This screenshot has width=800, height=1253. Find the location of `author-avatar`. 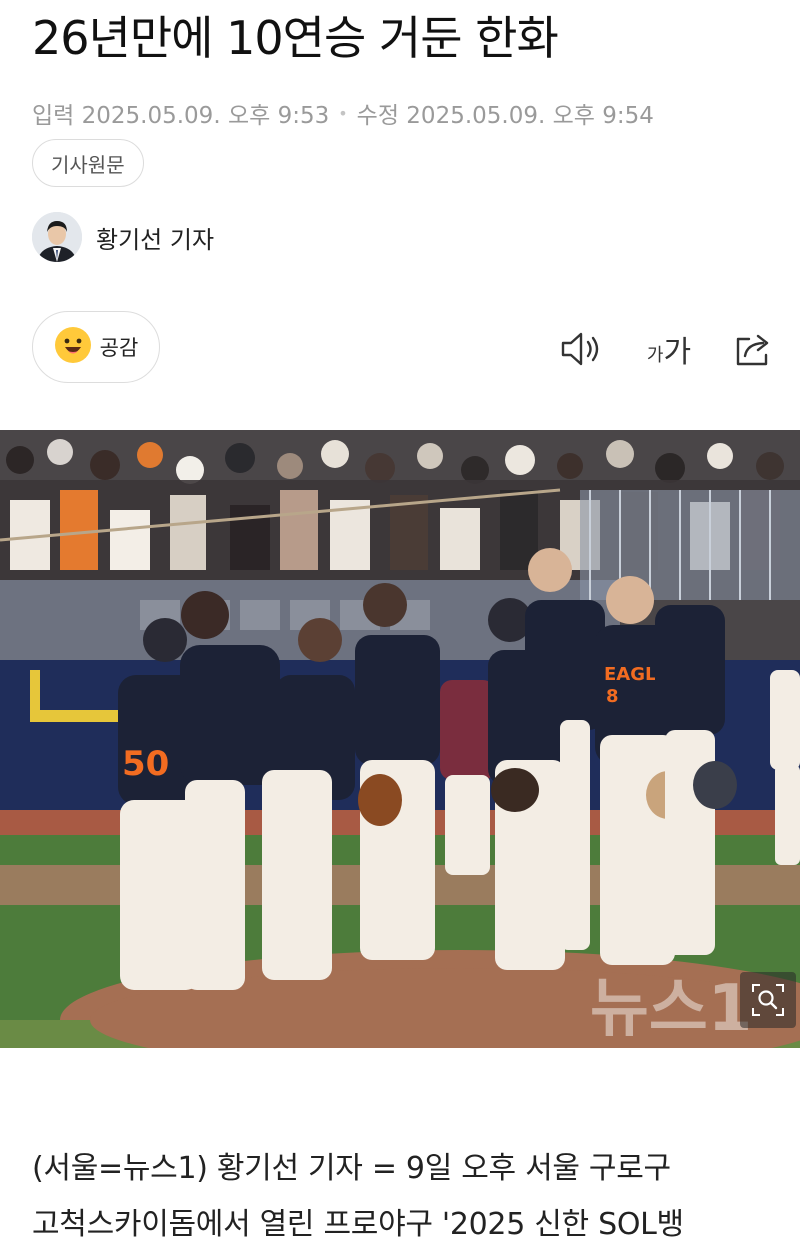

author-avatar is located at coordinates (57, 237).